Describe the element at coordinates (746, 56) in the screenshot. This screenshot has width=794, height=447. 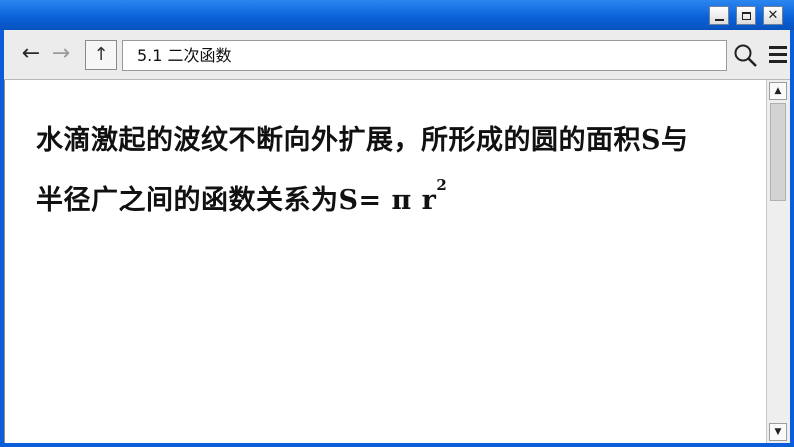
I see `search-icon` at that location.